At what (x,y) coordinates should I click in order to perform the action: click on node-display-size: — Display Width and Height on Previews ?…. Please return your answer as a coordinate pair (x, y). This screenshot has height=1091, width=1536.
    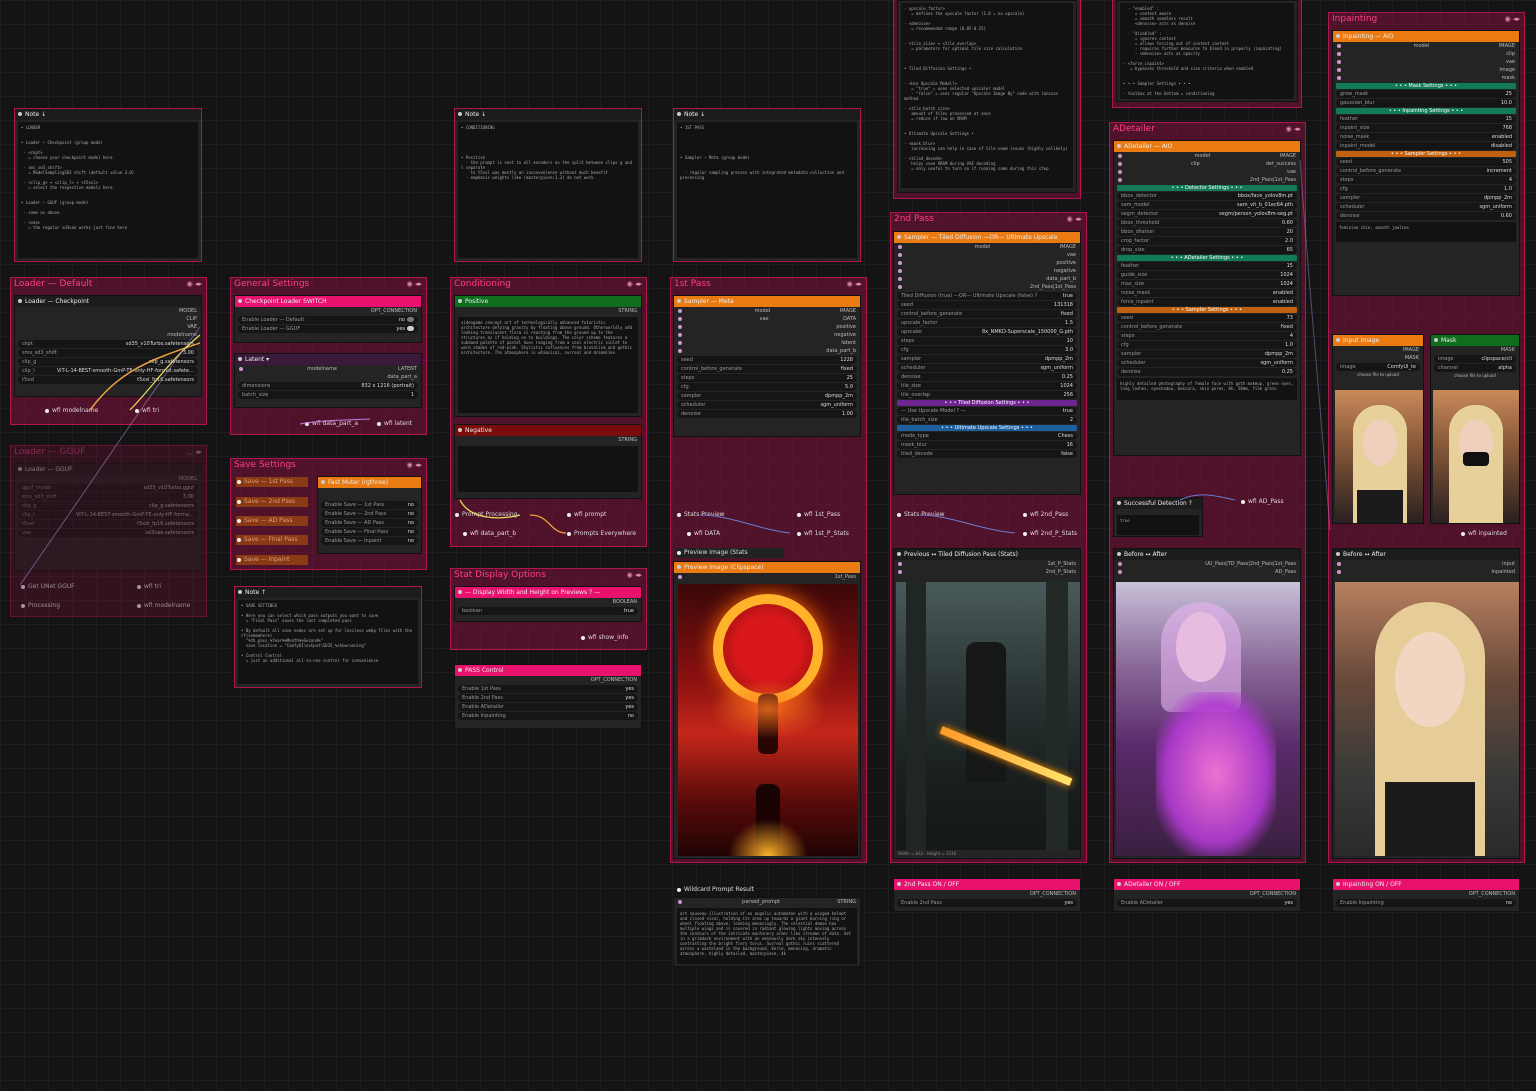
    Looking at the image, I should click on (548, 604).